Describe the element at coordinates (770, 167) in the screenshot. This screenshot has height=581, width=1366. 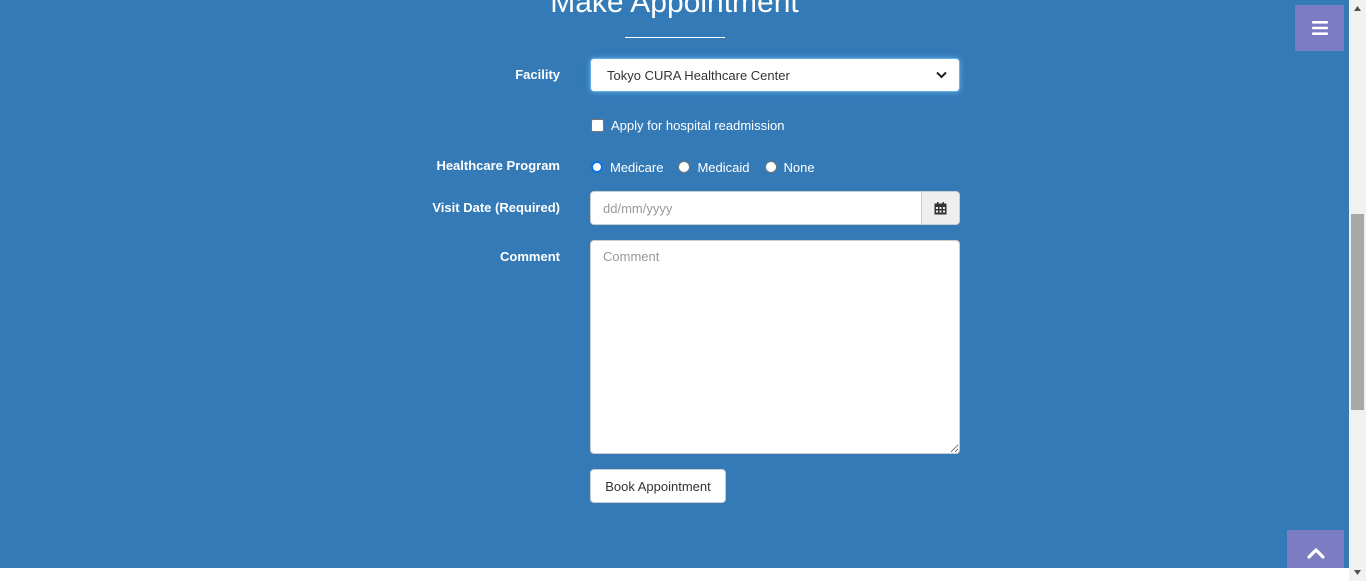
I see `radio-none` at that location.